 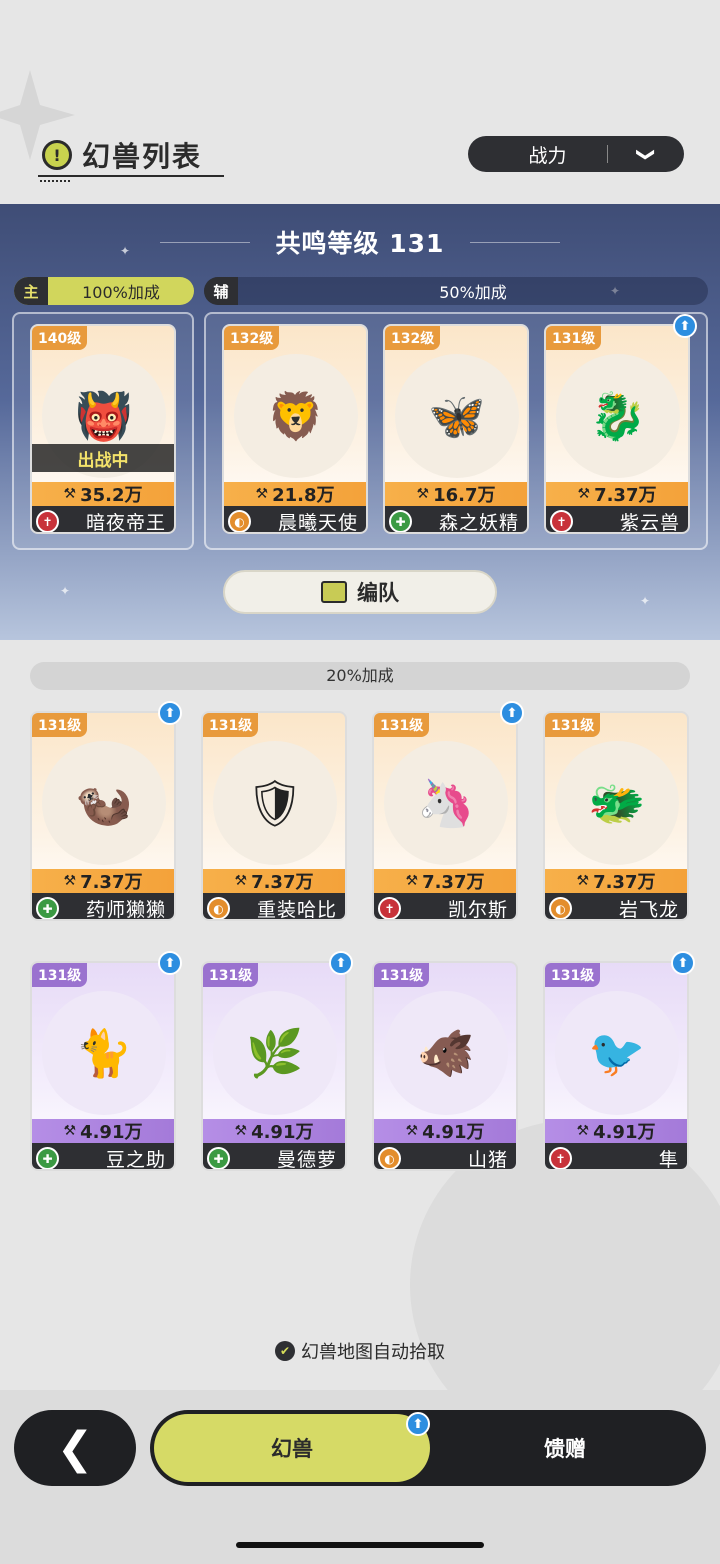 I want to click on beast-card: 🐲 131级 ⚒ 7.37万 岩飞龙 ◐, so click(x=616, y=816).